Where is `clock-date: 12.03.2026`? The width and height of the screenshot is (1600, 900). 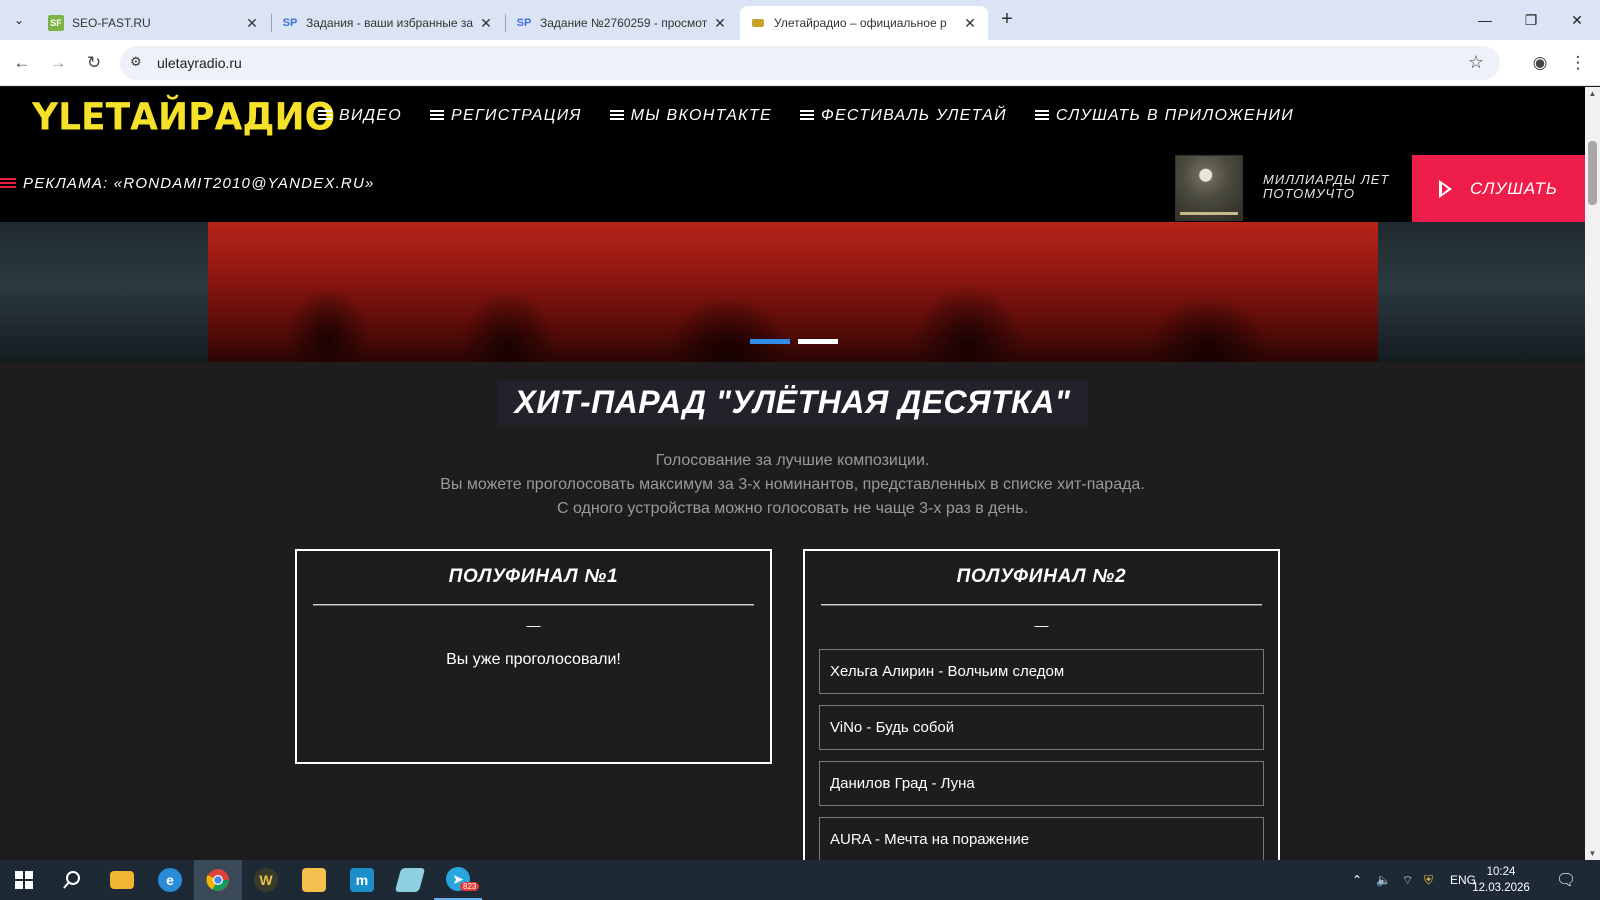
clock-date: 12.03.2026 is located at coordinates (1501, 888).